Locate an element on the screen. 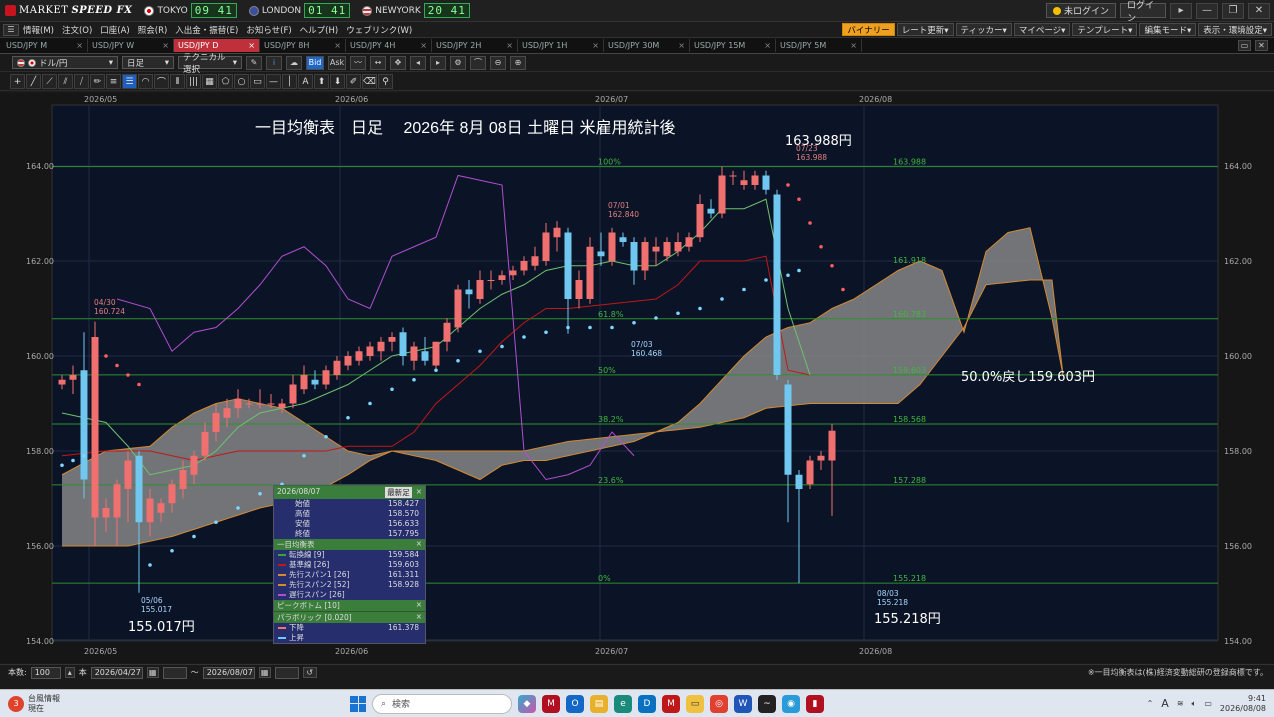 The height and width of the screenshot is (717, 1274). trendline-icon: ╱ is located at coordinates (33, 81).